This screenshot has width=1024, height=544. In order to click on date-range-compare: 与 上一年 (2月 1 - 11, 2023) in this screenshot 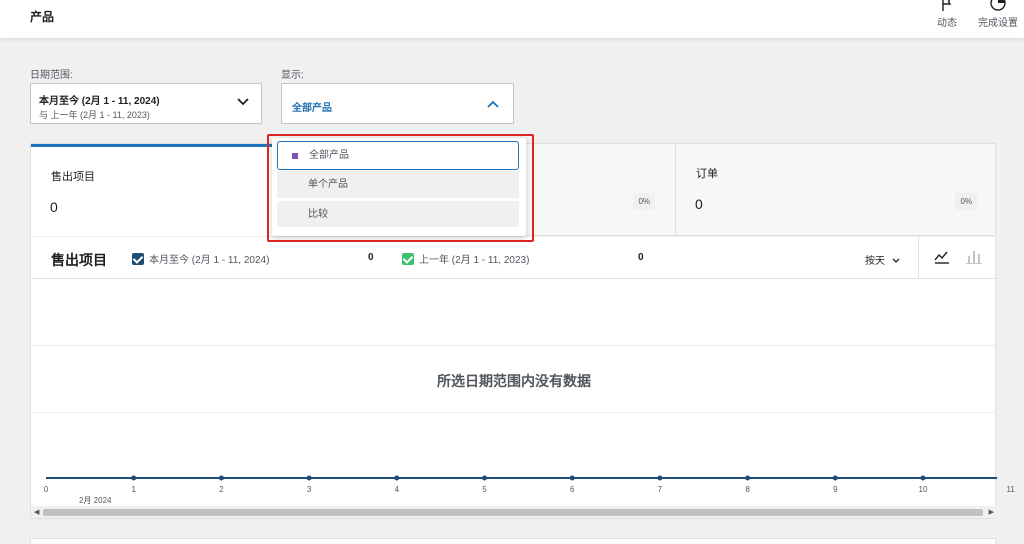, I will do `click(94, 115)`.